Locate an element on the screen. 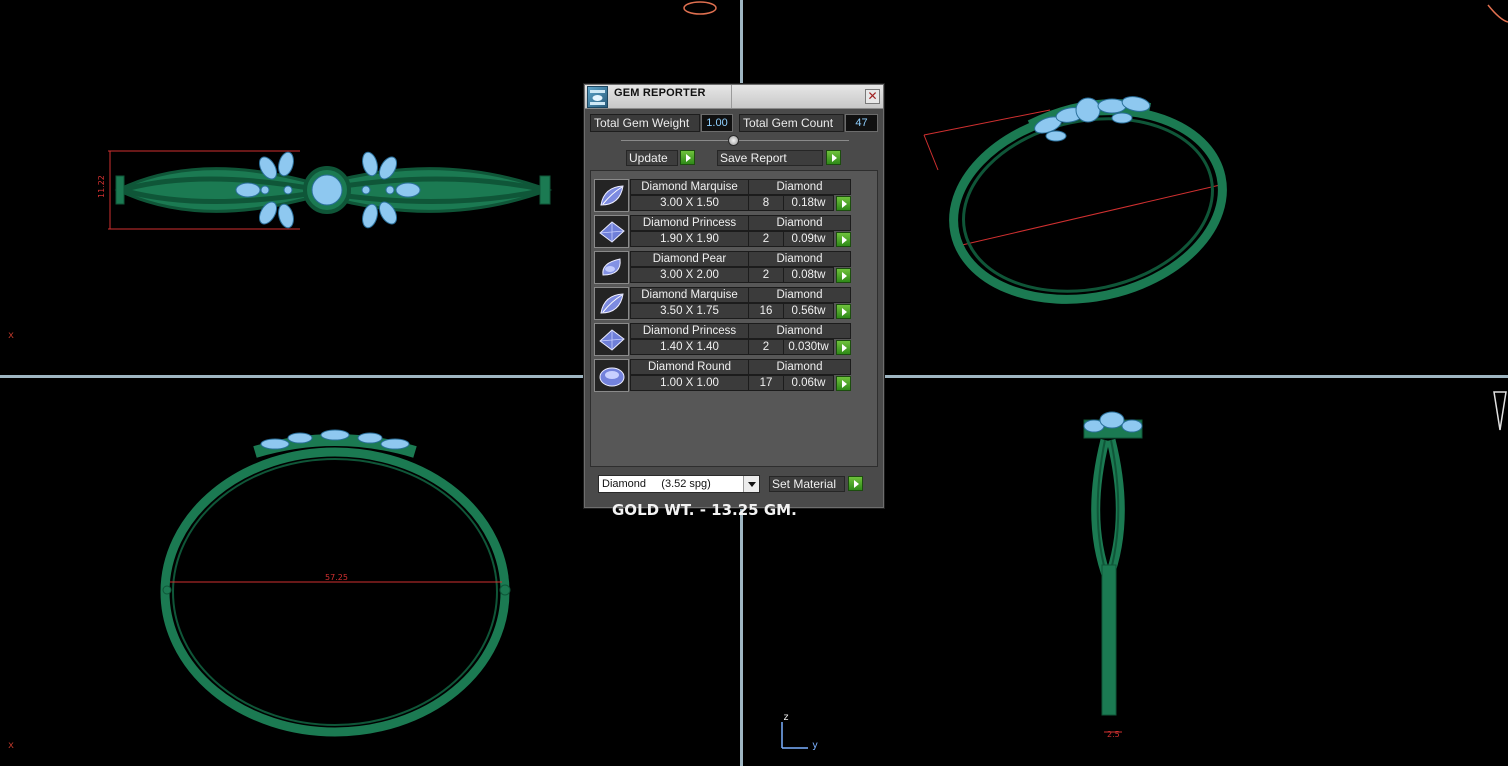 Image resolution: width=1508 pixels, height=766 pixels. dim-height-top: 11.22 is located at coordinates (101, 186).